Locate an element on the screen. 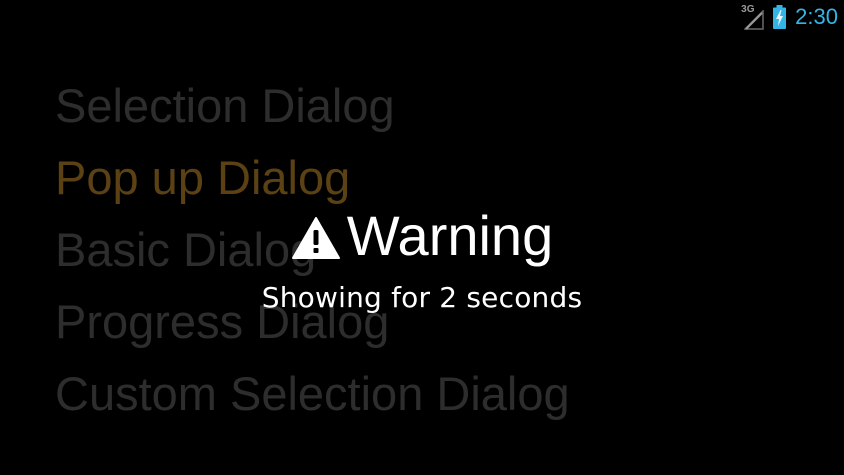  signal-icon: 3G is located at coordinates (753, 17).